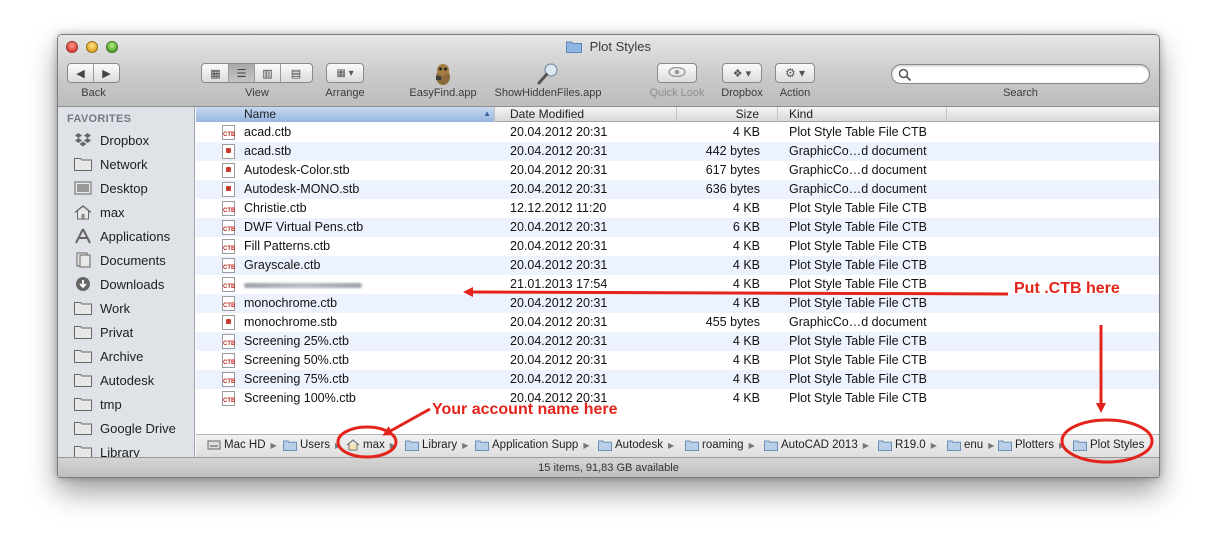 The image size is (1217, 558). I want to click on path-item-users: Users ▶, so click(312, 445).